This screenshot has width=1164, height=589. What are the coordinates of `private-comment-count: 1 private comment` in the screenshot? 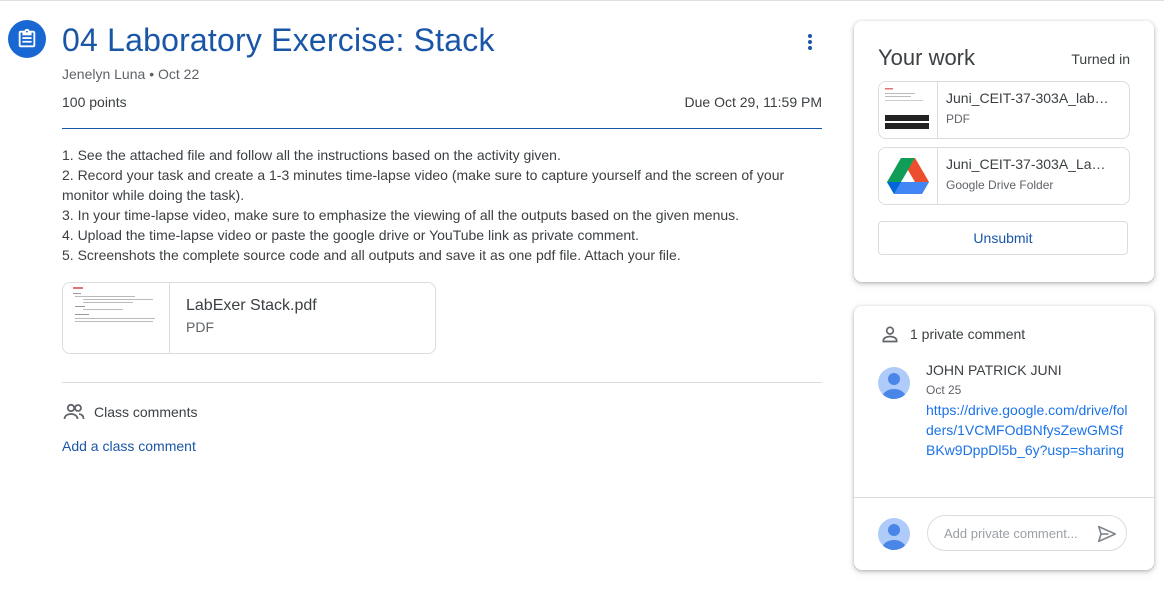 It's located at (968, 334).